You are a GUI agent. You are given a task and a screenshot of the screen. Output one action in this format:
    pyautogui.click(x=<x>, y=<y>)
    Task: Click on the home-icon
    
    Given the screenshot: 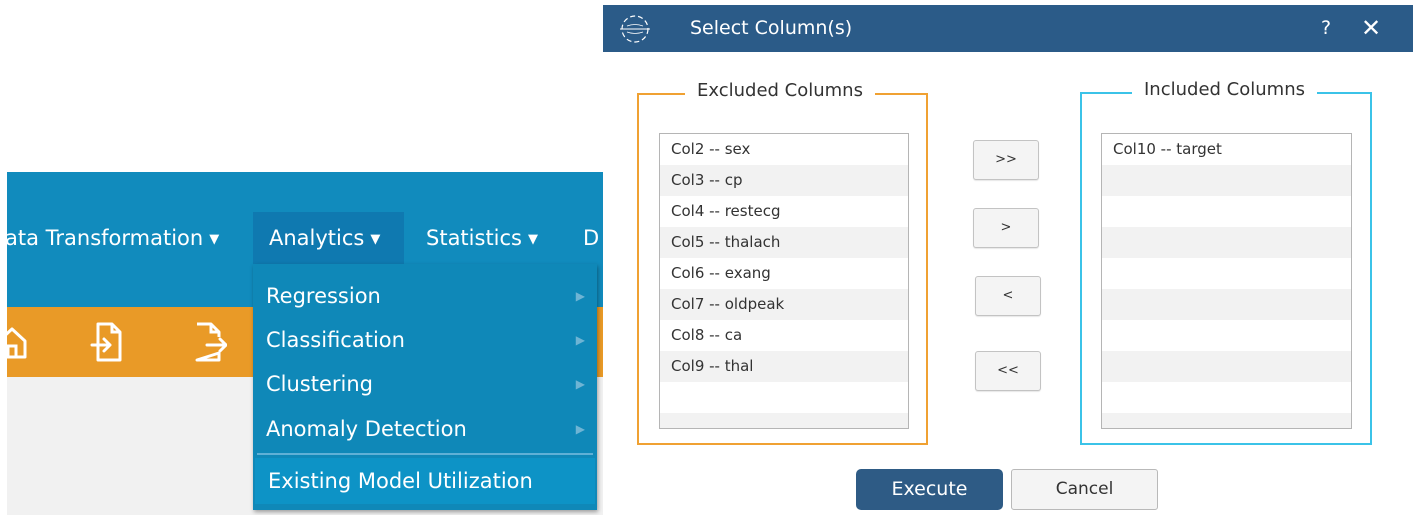 What is the action you would take?
    pyautogui.click(x=14, y=342)
    